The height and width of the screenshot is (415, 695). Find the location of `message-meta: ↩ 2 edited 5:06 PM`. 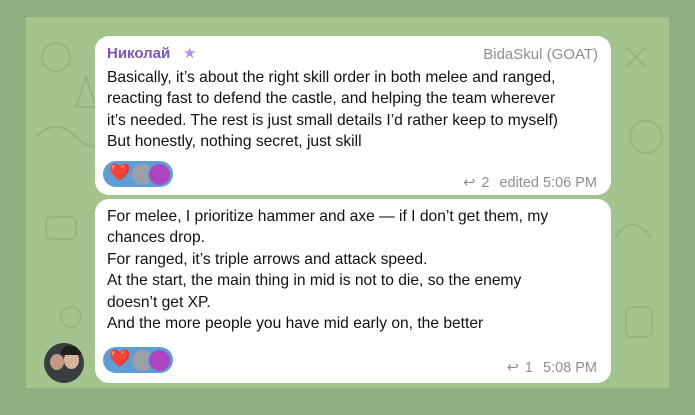

message-meta: ↩ 2 edited 5:06 PM is located at coordinates (530, 183).